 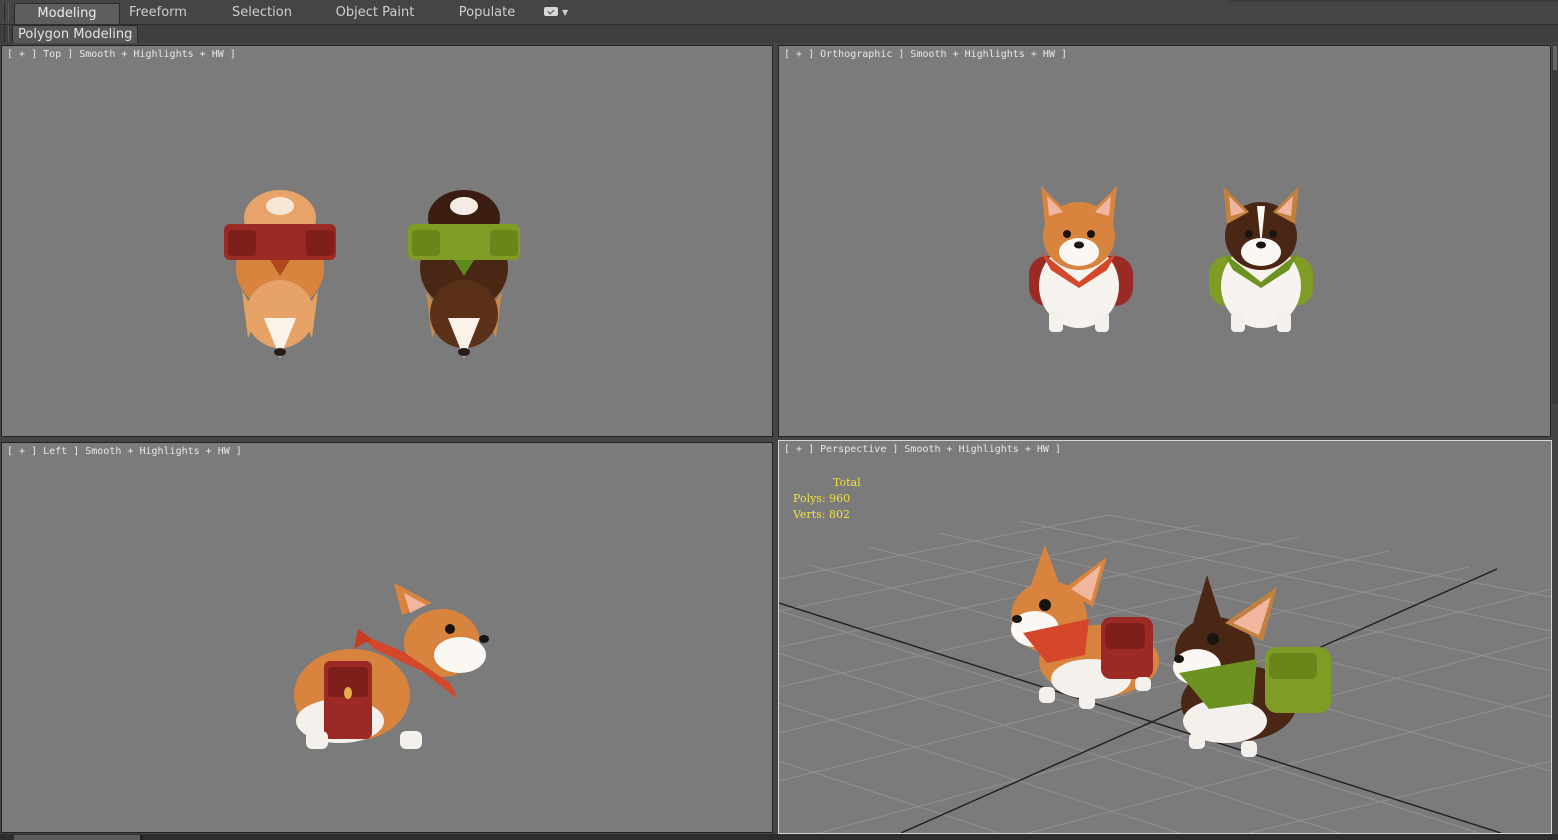 What do you see at coordinates (1252, 666) in the screenshot?
I see `corgi-tricolor-perspective` at bounding box center [1252, 666].